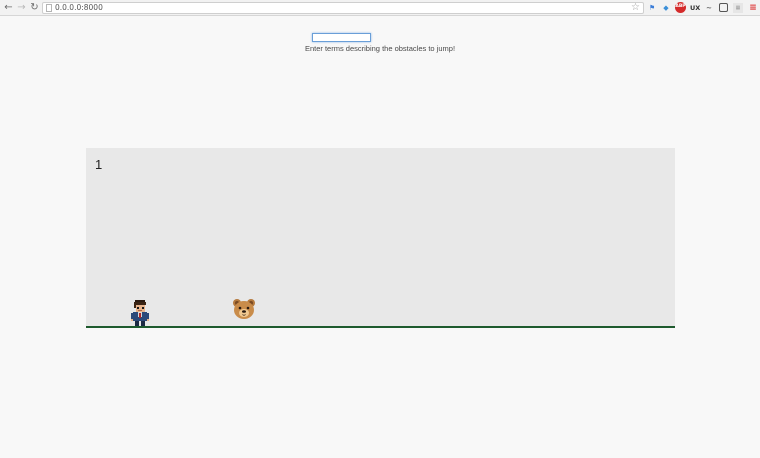 This screenshot has height=458, width=760. Describe the element at coordinates (140, 314) in the screenshot. I see `player-character` at that location.